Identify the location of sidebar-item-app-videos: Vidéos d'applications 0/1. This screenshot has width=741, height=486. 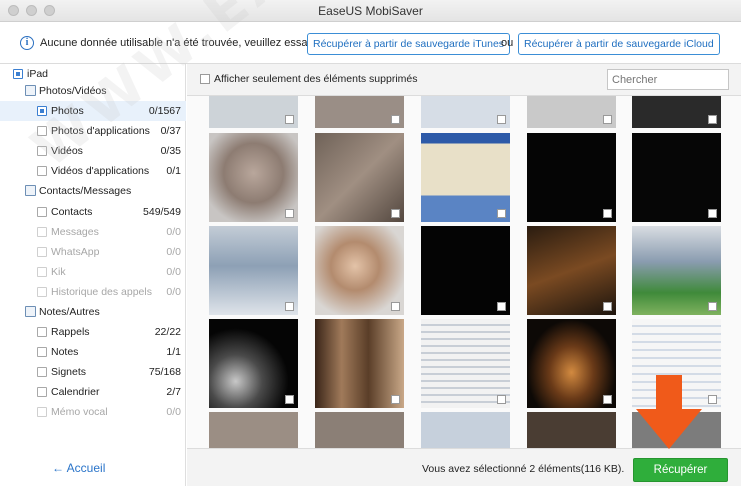
(93, 171).